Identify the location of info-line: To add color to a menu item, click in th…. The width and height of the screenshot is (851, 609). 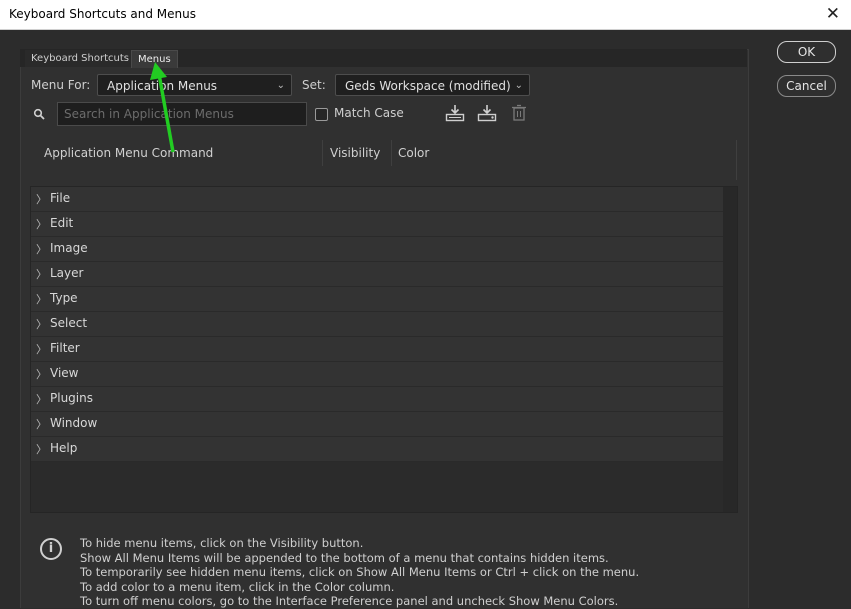
(237, 586).